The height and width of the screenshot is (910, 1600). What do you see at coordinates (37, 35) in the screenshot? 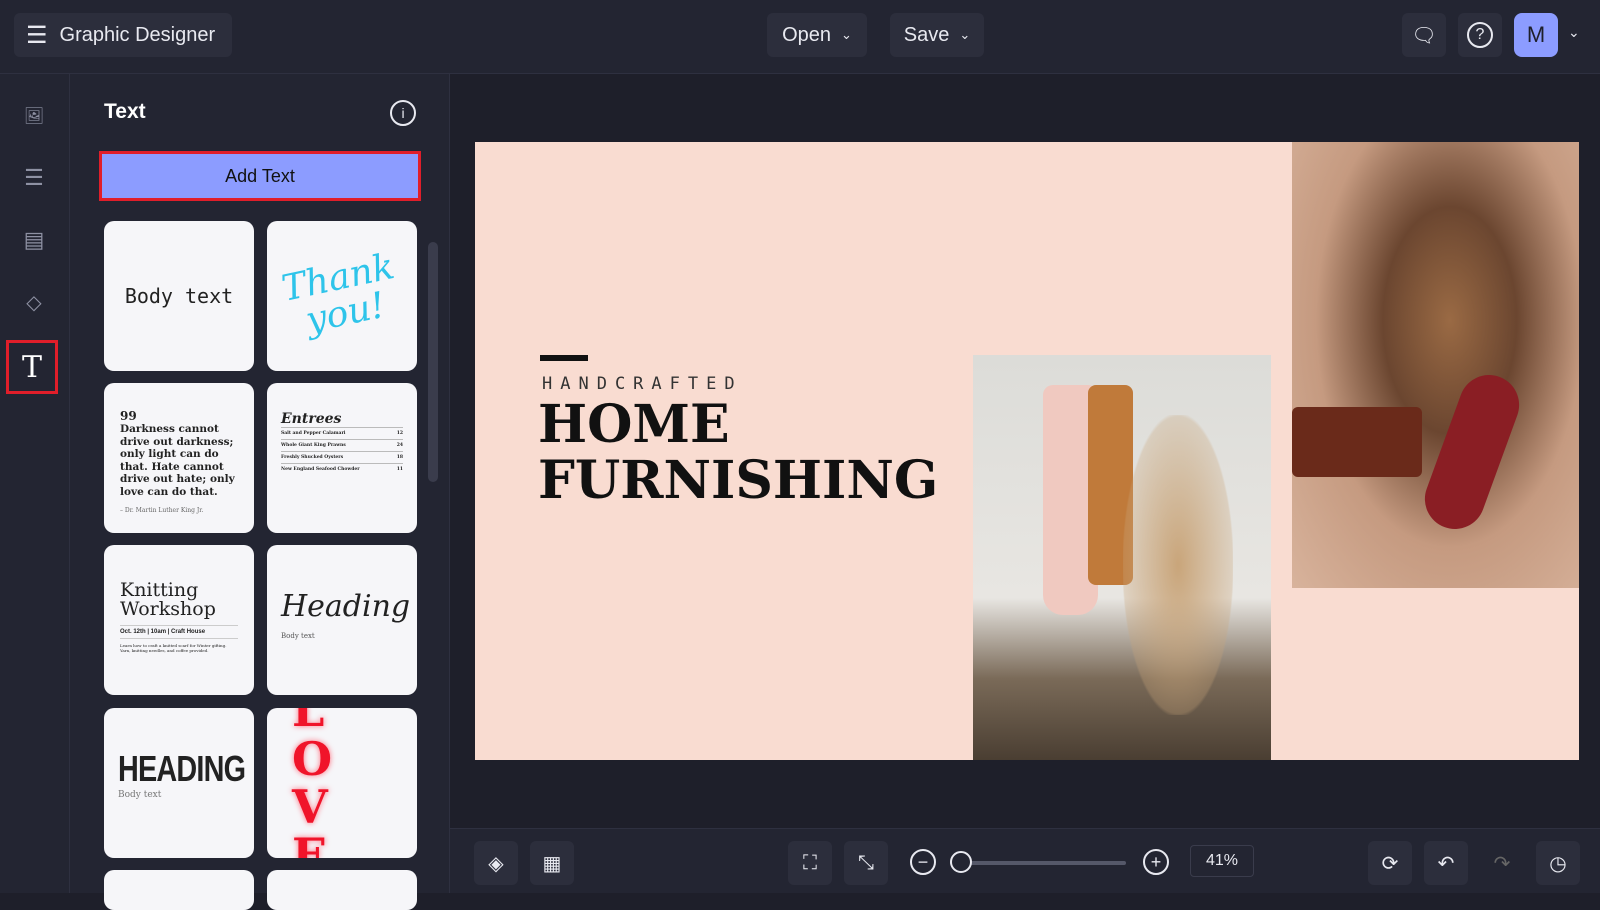
I see `hamburger-icon: ☰` at bounding box center [37, 35].